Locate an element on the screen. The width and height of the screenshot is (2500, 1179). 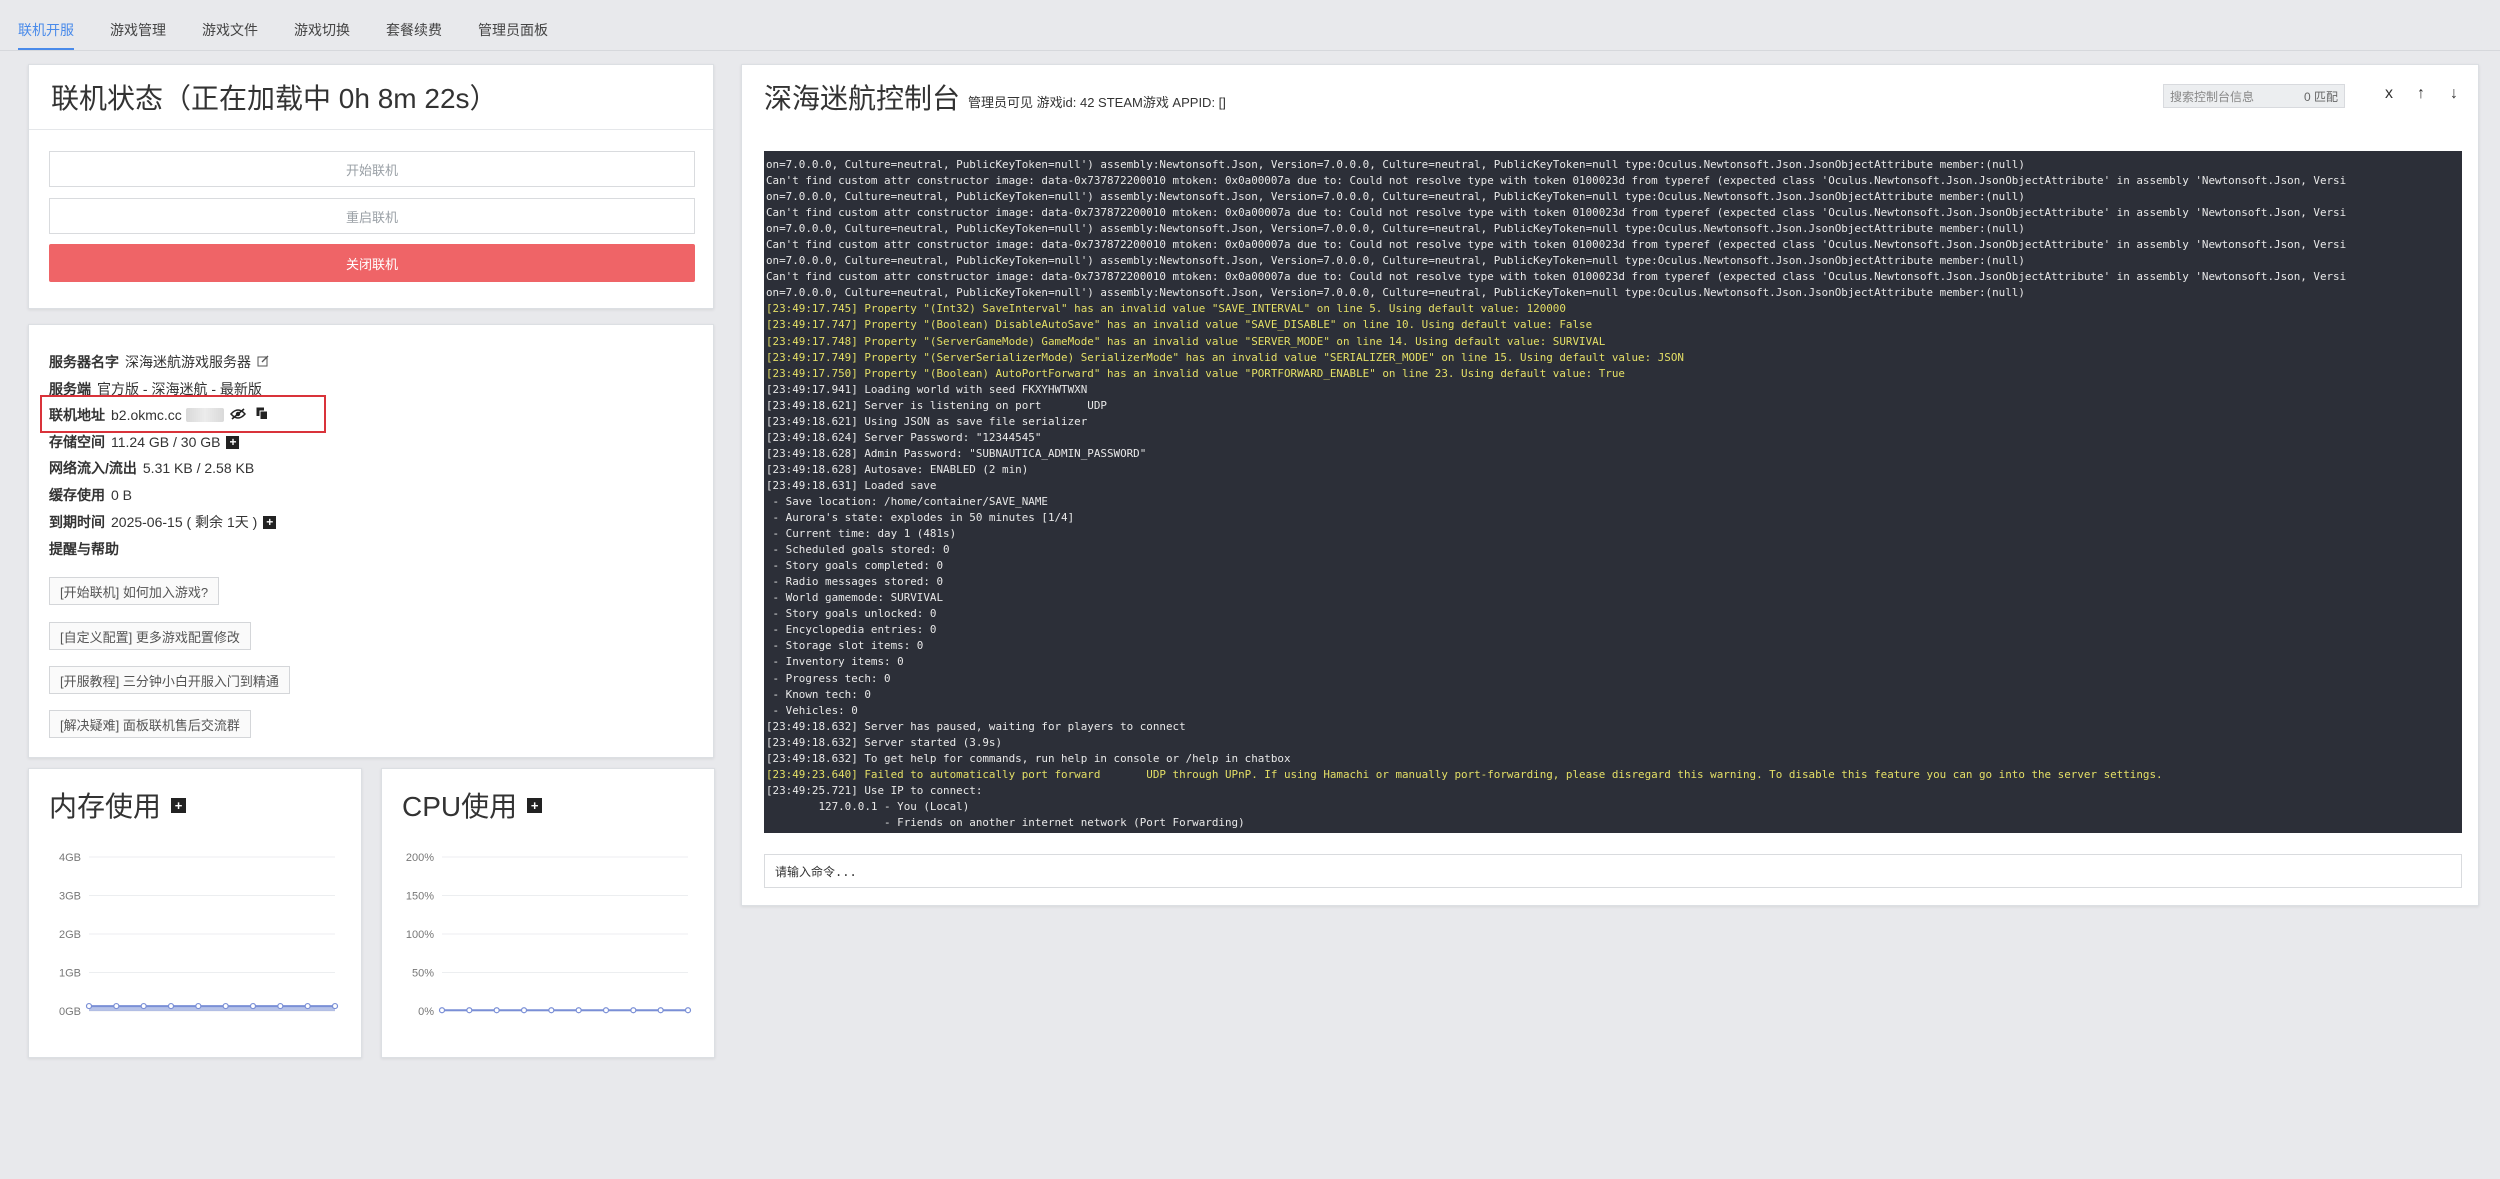
memory-card: 内存使用 + 4GB 3GB 2GB 1GB 0GB is located at coordinates (195, 913).